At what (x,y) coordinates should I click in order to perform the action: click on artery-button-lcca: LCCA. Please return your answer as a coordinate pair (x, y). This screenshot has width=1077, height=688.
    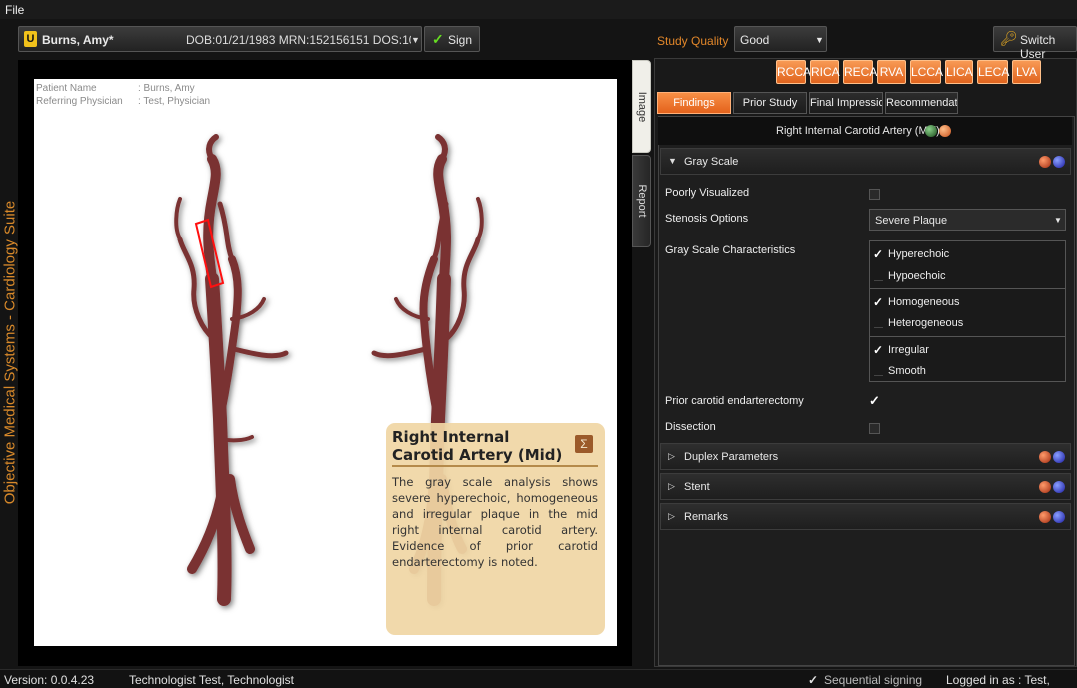
    Looking at the image, I should click on (926, 72).